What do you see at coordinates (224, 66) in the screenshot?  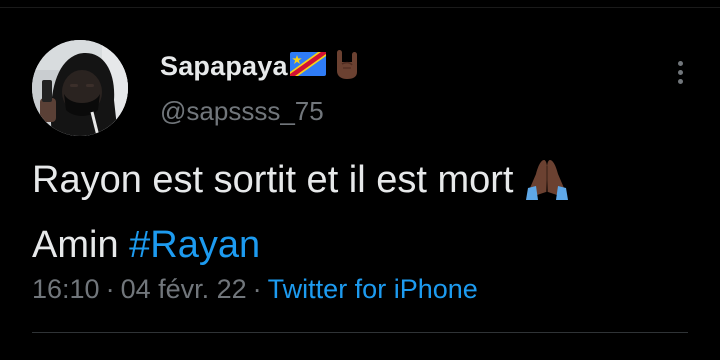 I see `author-display-name: Sapapaya` at bounding box center [224, 66].